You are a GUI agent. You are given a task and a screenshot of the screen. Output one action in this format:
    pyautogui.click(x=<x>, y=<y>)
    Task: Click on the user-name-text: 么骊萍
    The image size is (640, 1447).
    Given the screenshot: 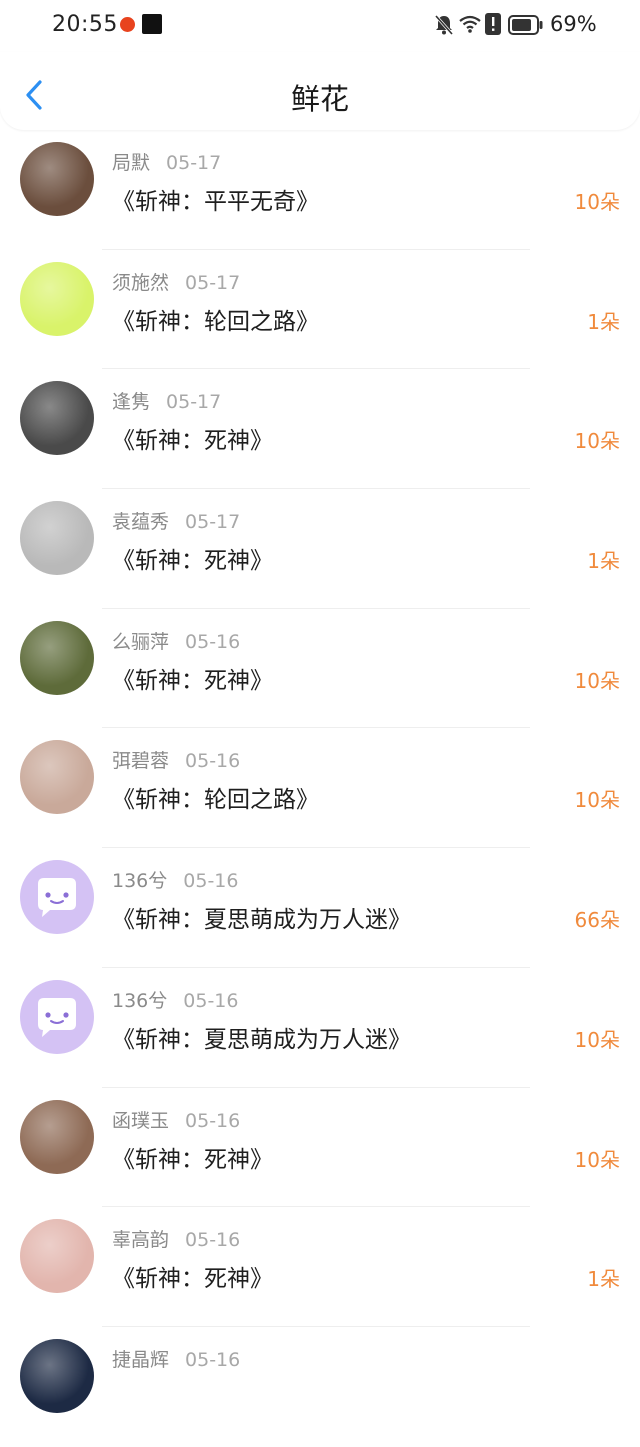 What is the action you would take?
    pyautogui.click(x=141, y=641)
    